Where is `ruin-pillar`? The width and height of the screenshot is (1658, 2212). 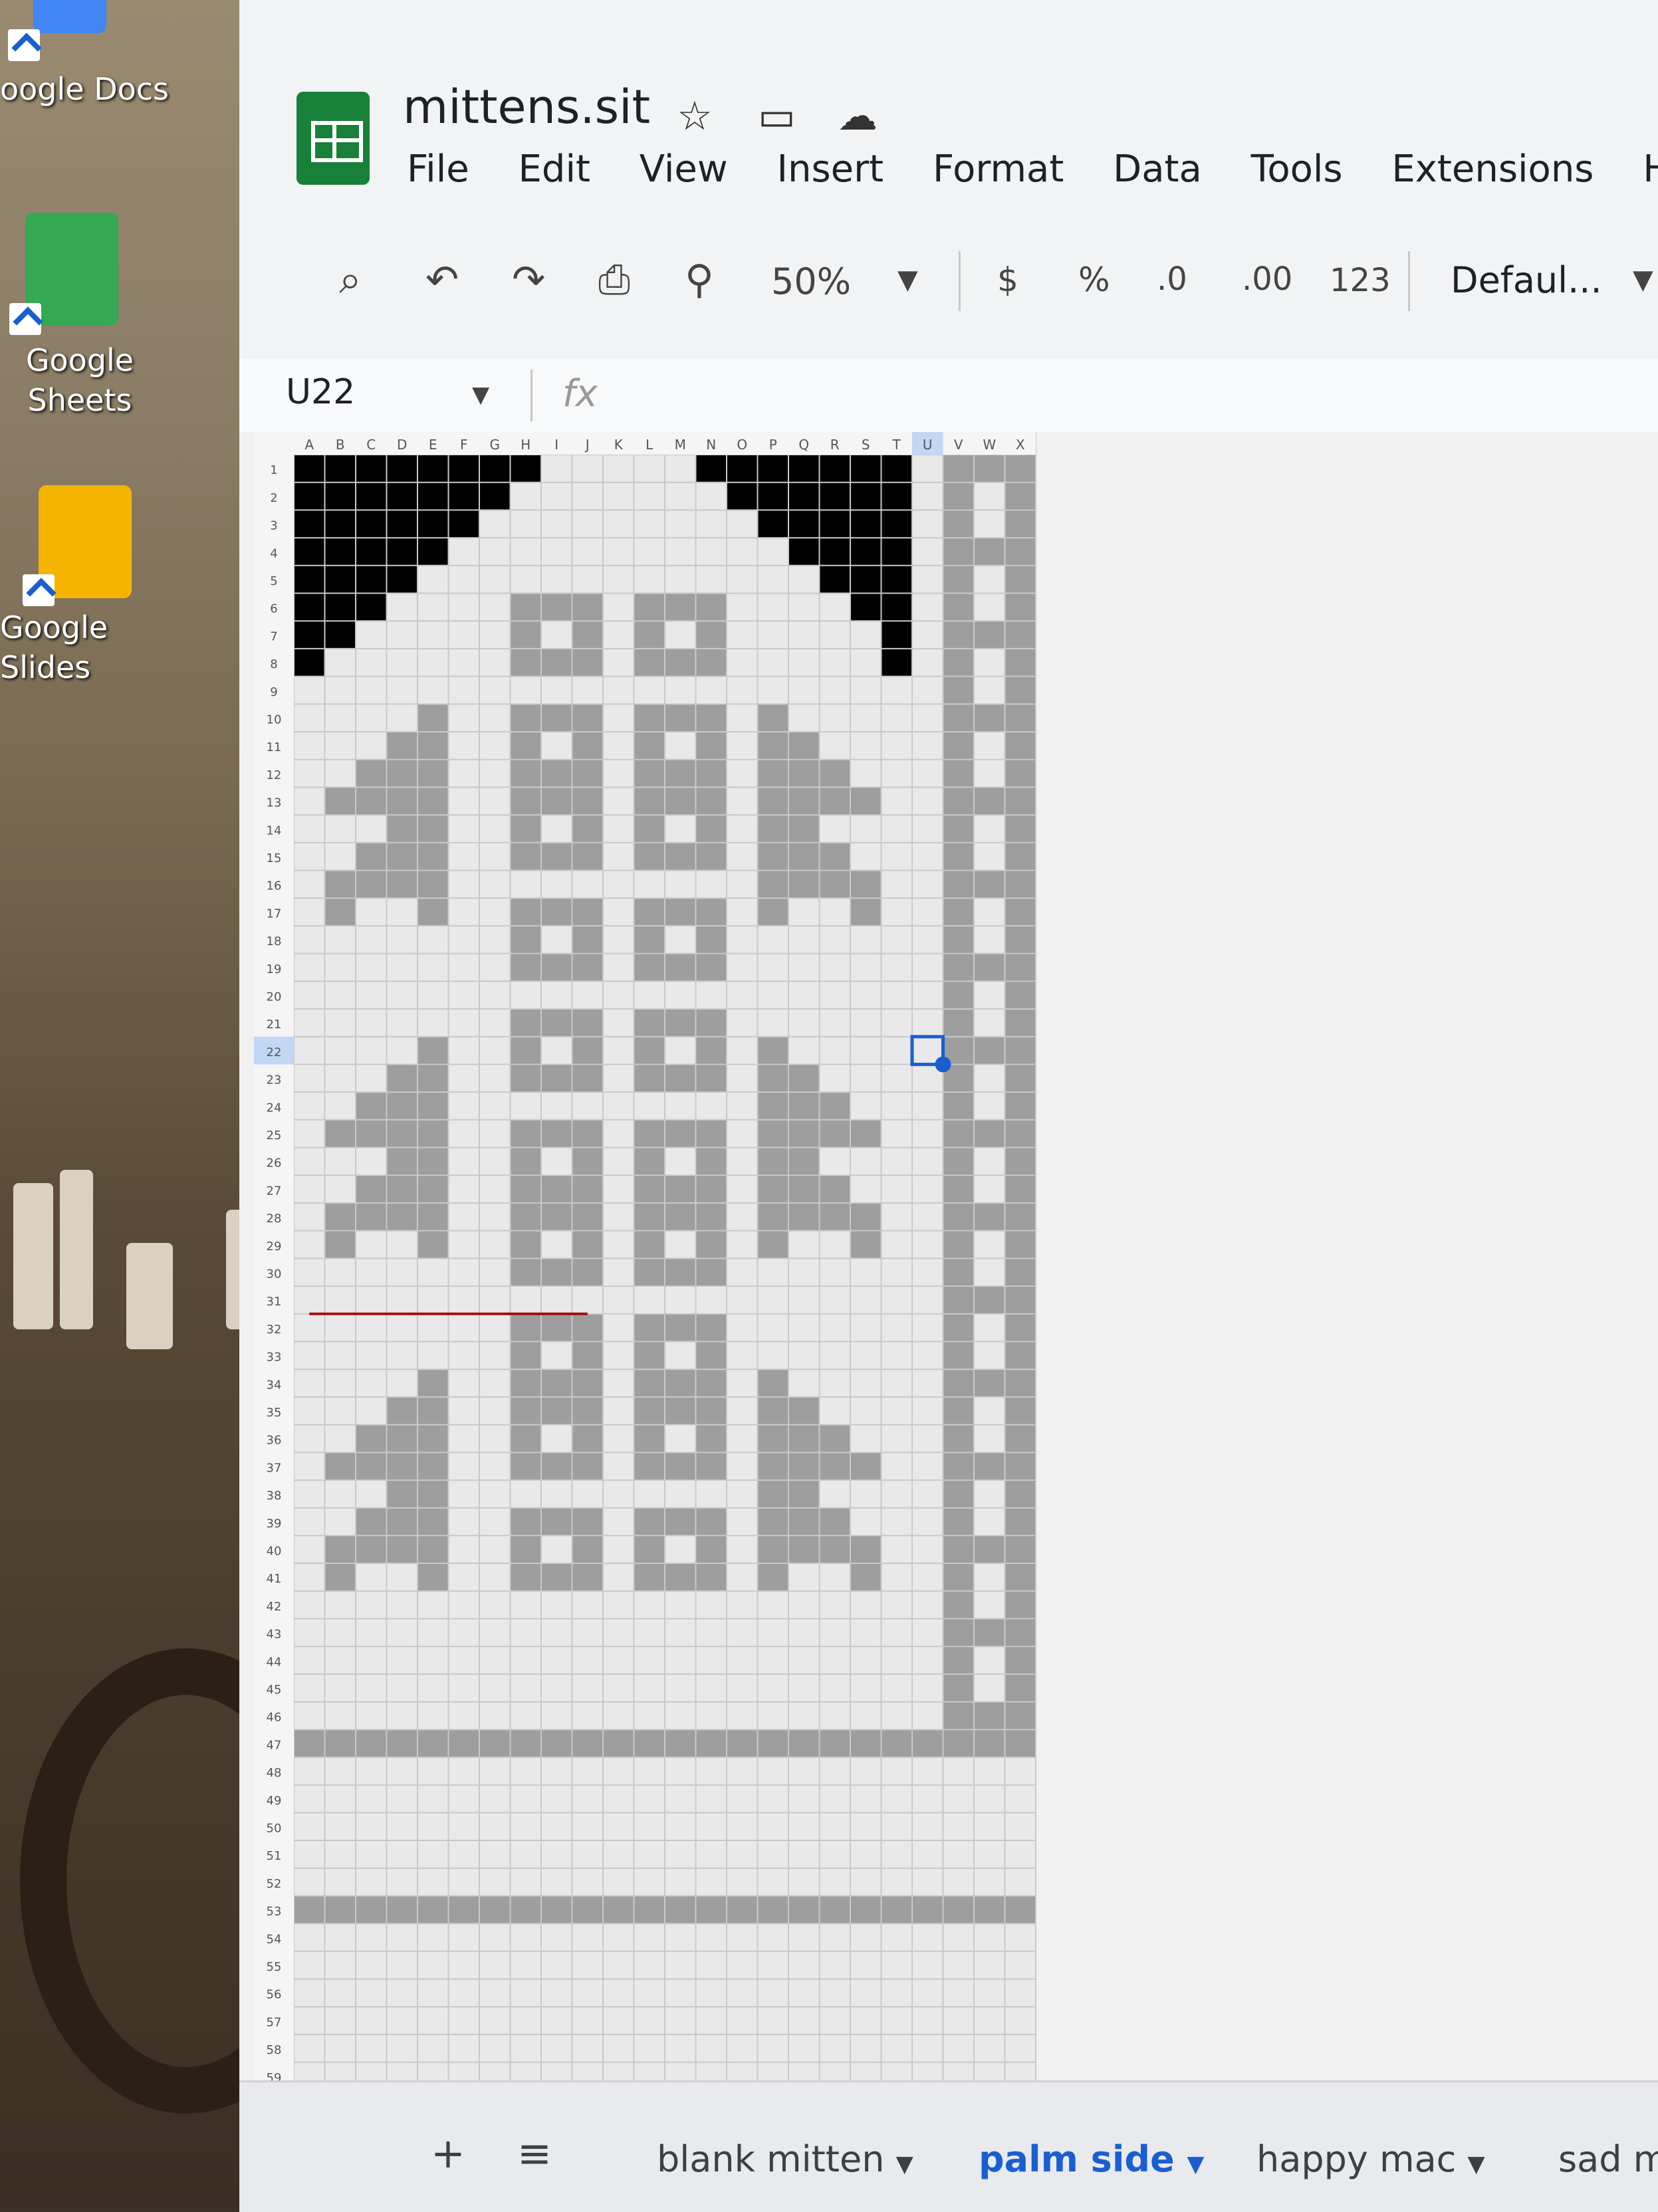
ruin-pillar is located at coordinates (150, 1296).